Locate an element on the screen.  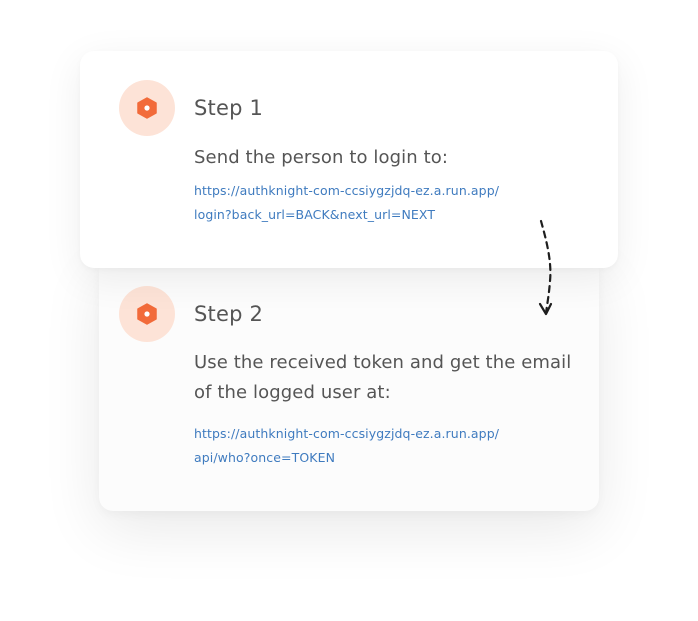
step-2-badge is located at coordinates (147, 314).